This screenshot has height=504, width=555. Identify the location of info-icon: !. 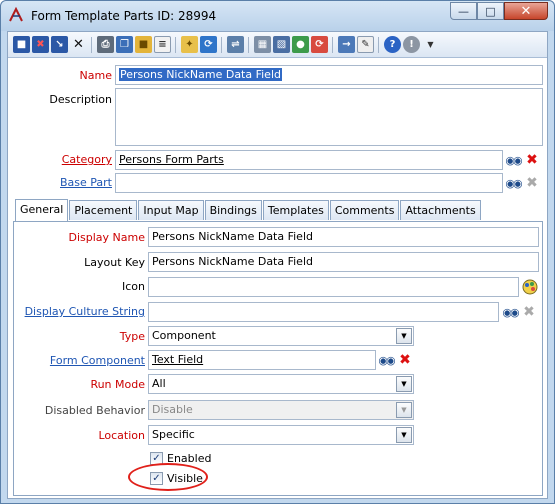
(411, 44).